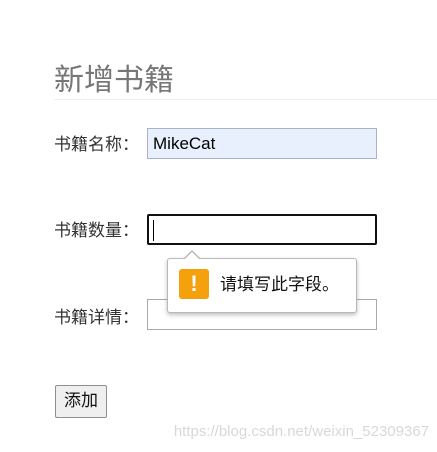  I want to click on validation-tooltip: ! 请填写此字段。, so click(262, 281).